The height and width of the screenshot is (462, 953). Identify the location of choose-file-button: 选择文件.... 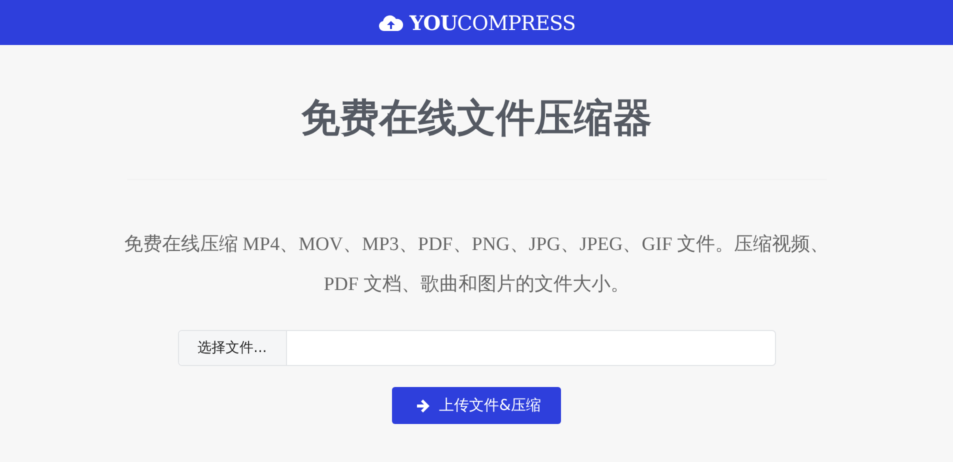
(232, 348).